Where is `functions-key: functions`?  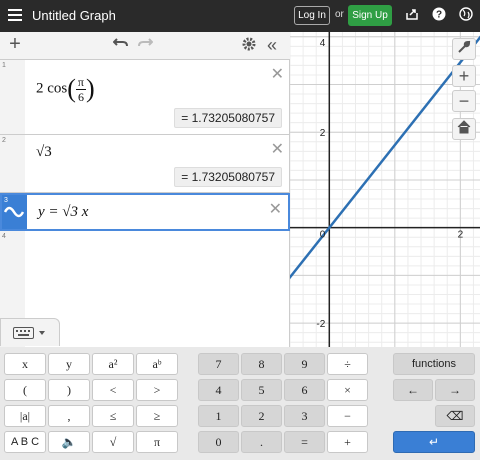 functions-key: functions is located at coordinates (434, 364).